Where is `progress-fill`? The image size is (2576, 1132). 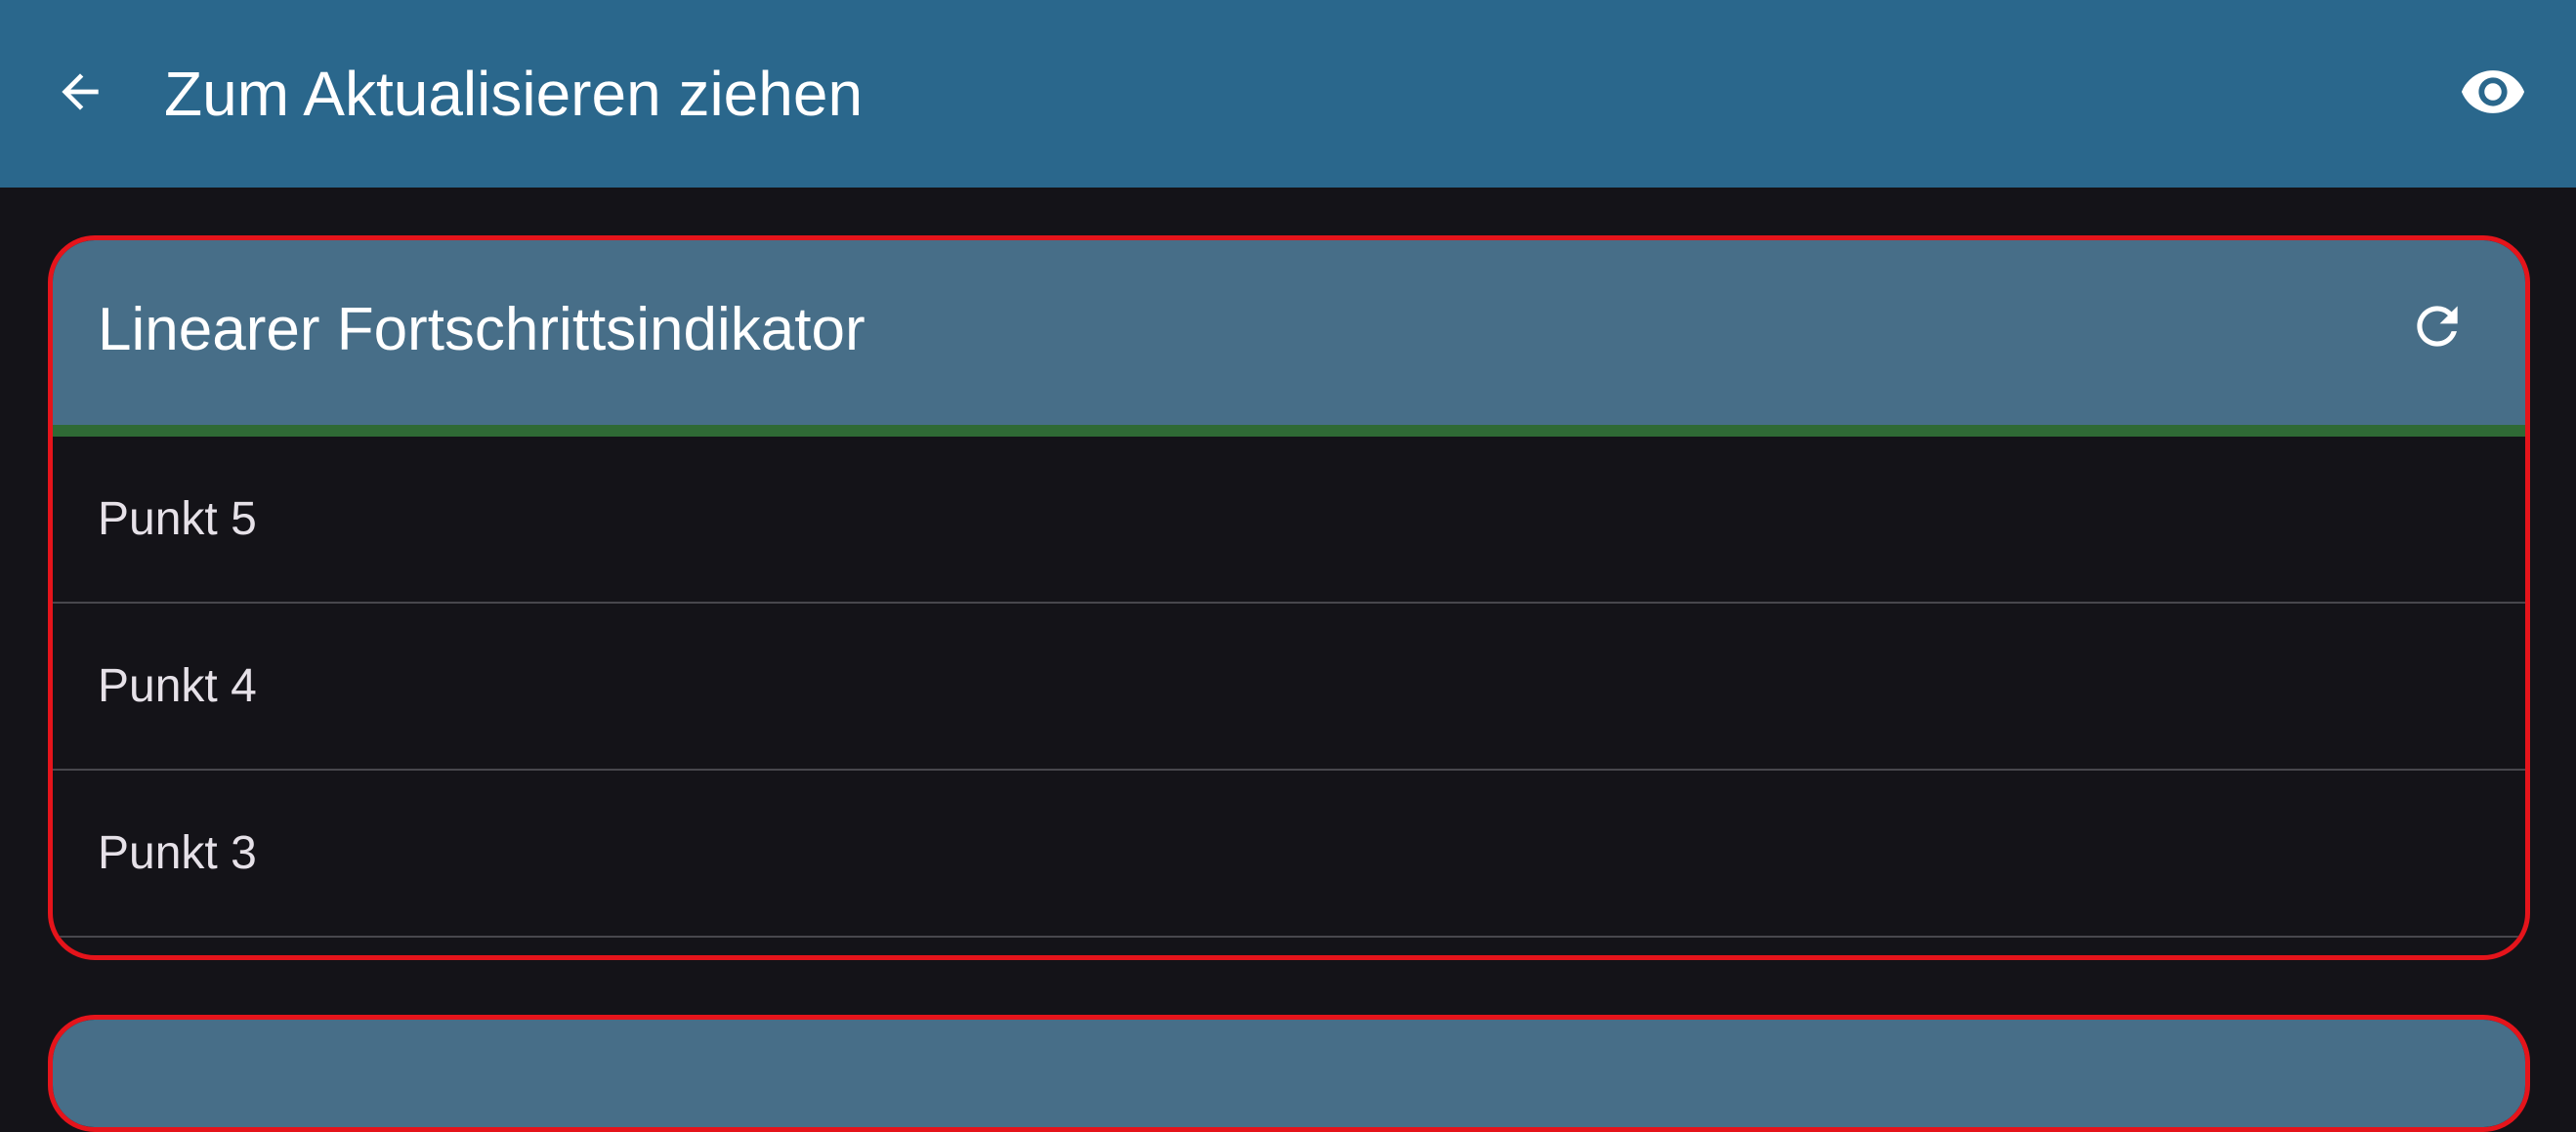
progress-fill is located at coordinates (1289, 431).